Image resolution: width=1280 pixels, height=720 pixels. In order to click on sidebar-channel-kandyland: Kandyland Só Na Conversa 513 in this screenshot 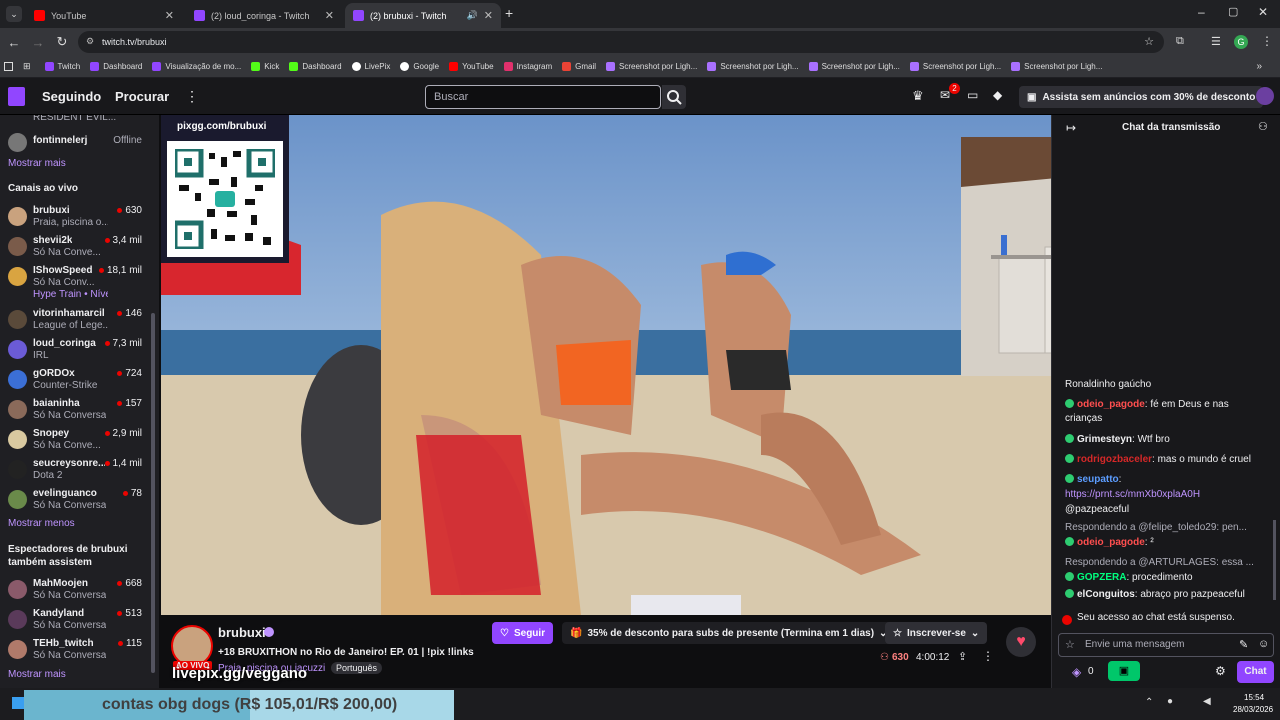, I will do `click(76, 621)`.